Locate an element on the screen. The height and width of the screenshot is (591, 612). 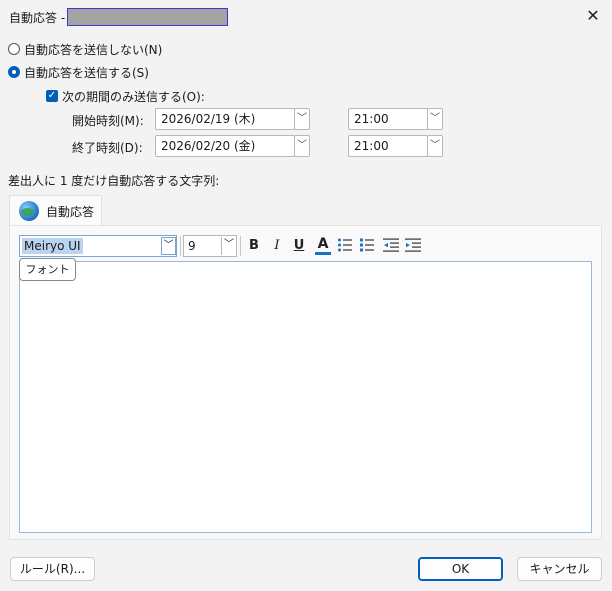
start-time-dropdown: 21:00 is located at coordinates (388, 119).